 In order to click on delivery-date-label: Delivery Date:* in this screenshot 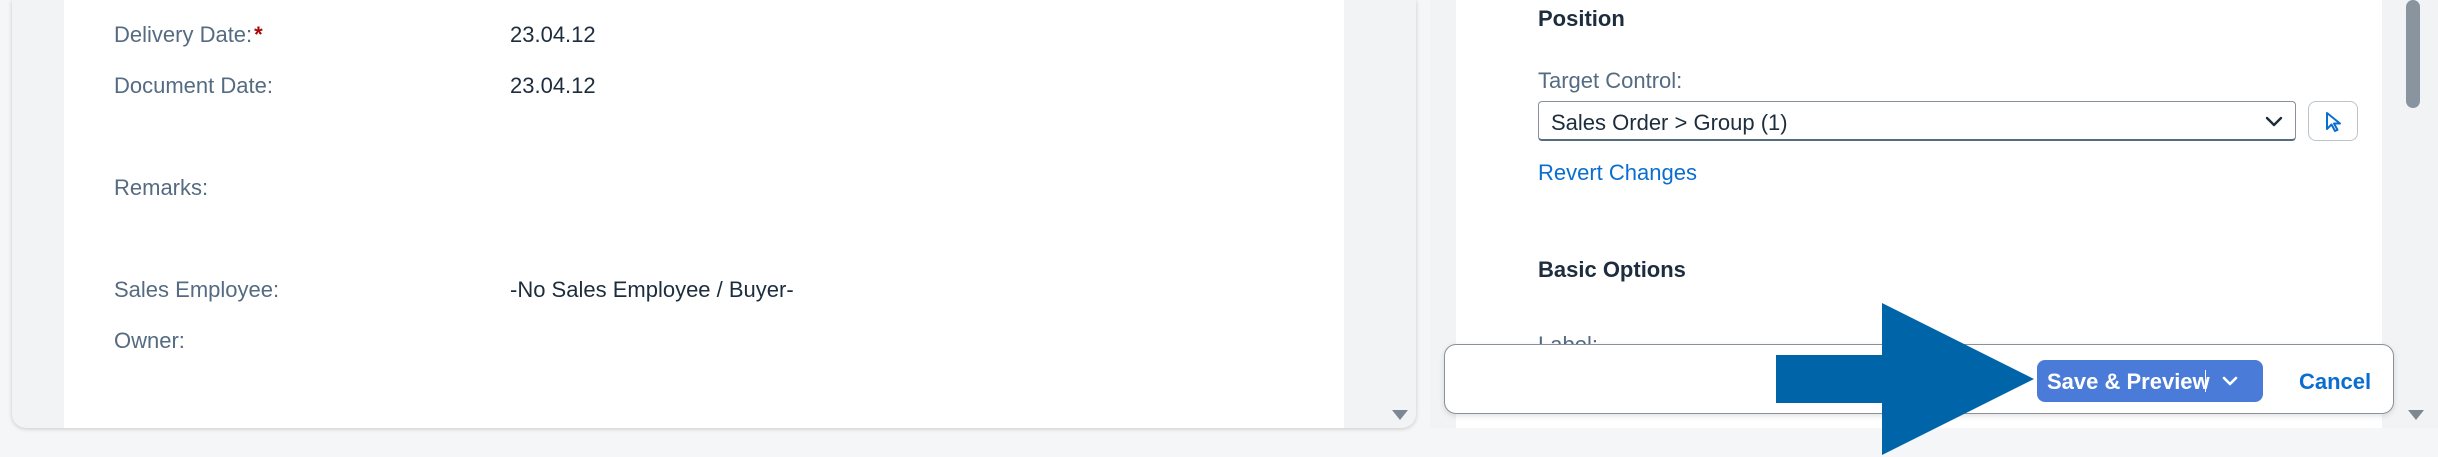, I will do `click(188, 34)`.